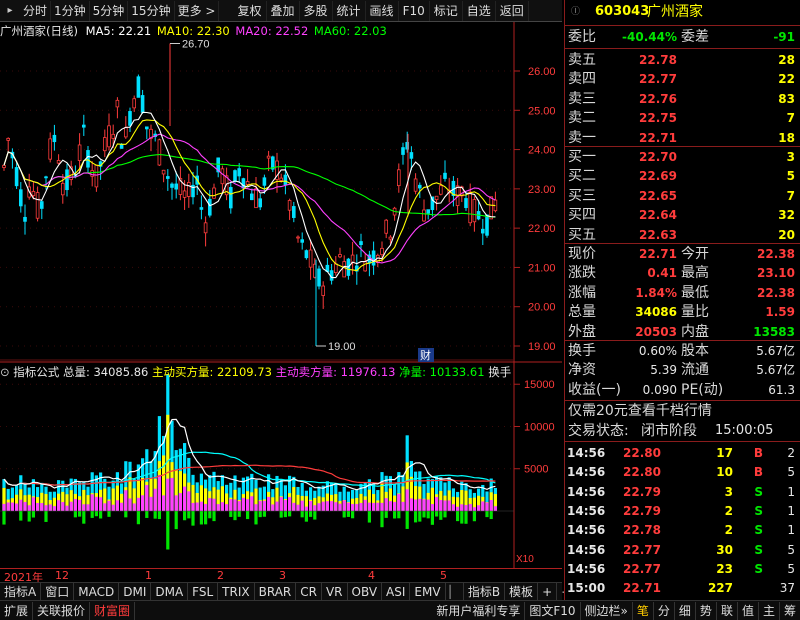 This screenshot has width=800, height=620. What do you see at coordinates (455, 591) in the screenshot?
I see `tab-scroll-icon: ▏` at bounding box center [455, 591].